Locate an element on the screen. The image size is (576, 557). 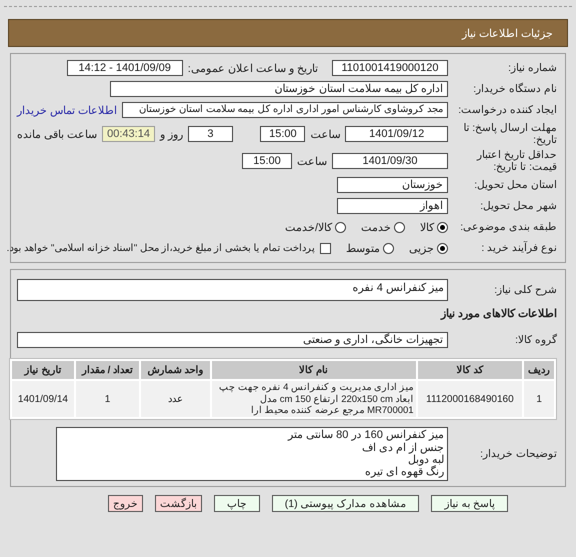
province-field: خوزستان is located at coordinates (392, 185).